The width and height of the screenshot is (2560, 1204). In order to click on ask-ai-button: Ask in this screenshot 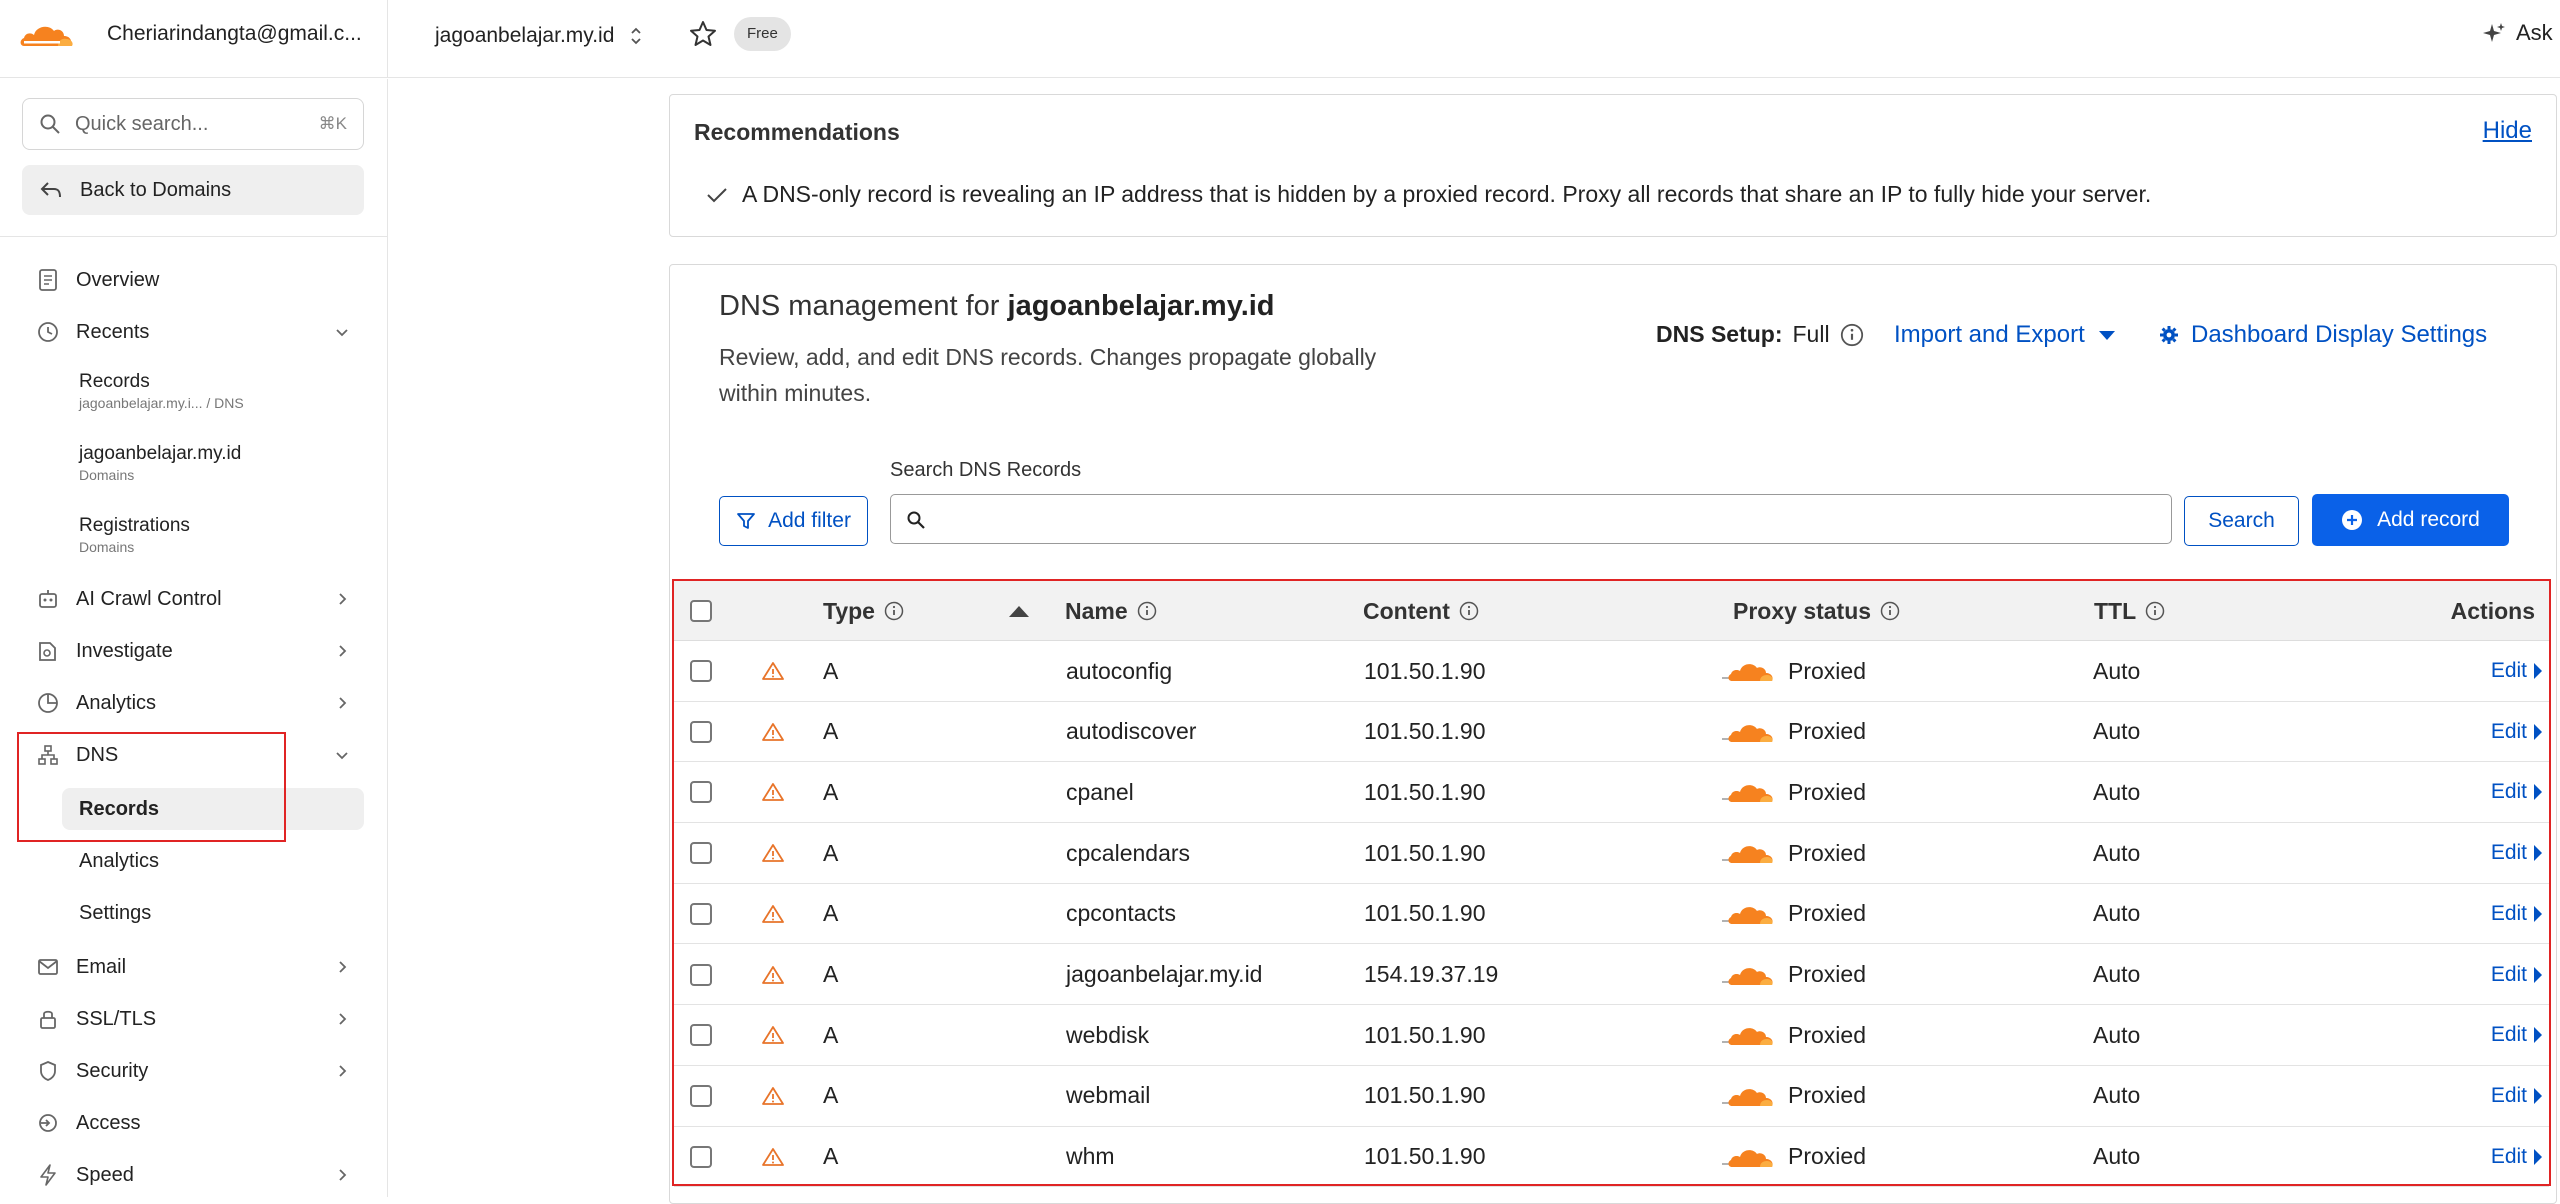, I will do `click(2517, 33)`.